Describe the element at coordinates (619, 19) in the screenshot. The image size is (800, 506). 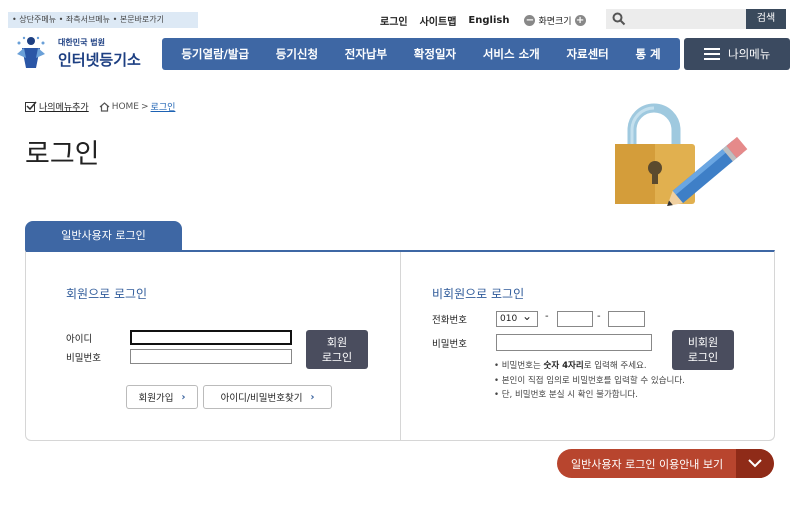
I see `search-icon` at that location.